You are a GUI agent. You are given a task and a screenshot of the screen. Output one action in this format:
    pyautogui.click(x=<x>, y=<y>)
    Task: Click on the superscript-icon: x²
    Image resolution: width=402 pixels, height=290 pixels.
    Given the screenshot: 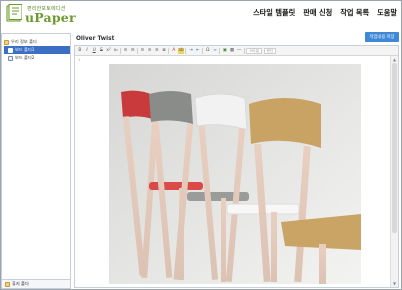 What is the action you would take?
    pyautogui.click(x=109, y=51)
    